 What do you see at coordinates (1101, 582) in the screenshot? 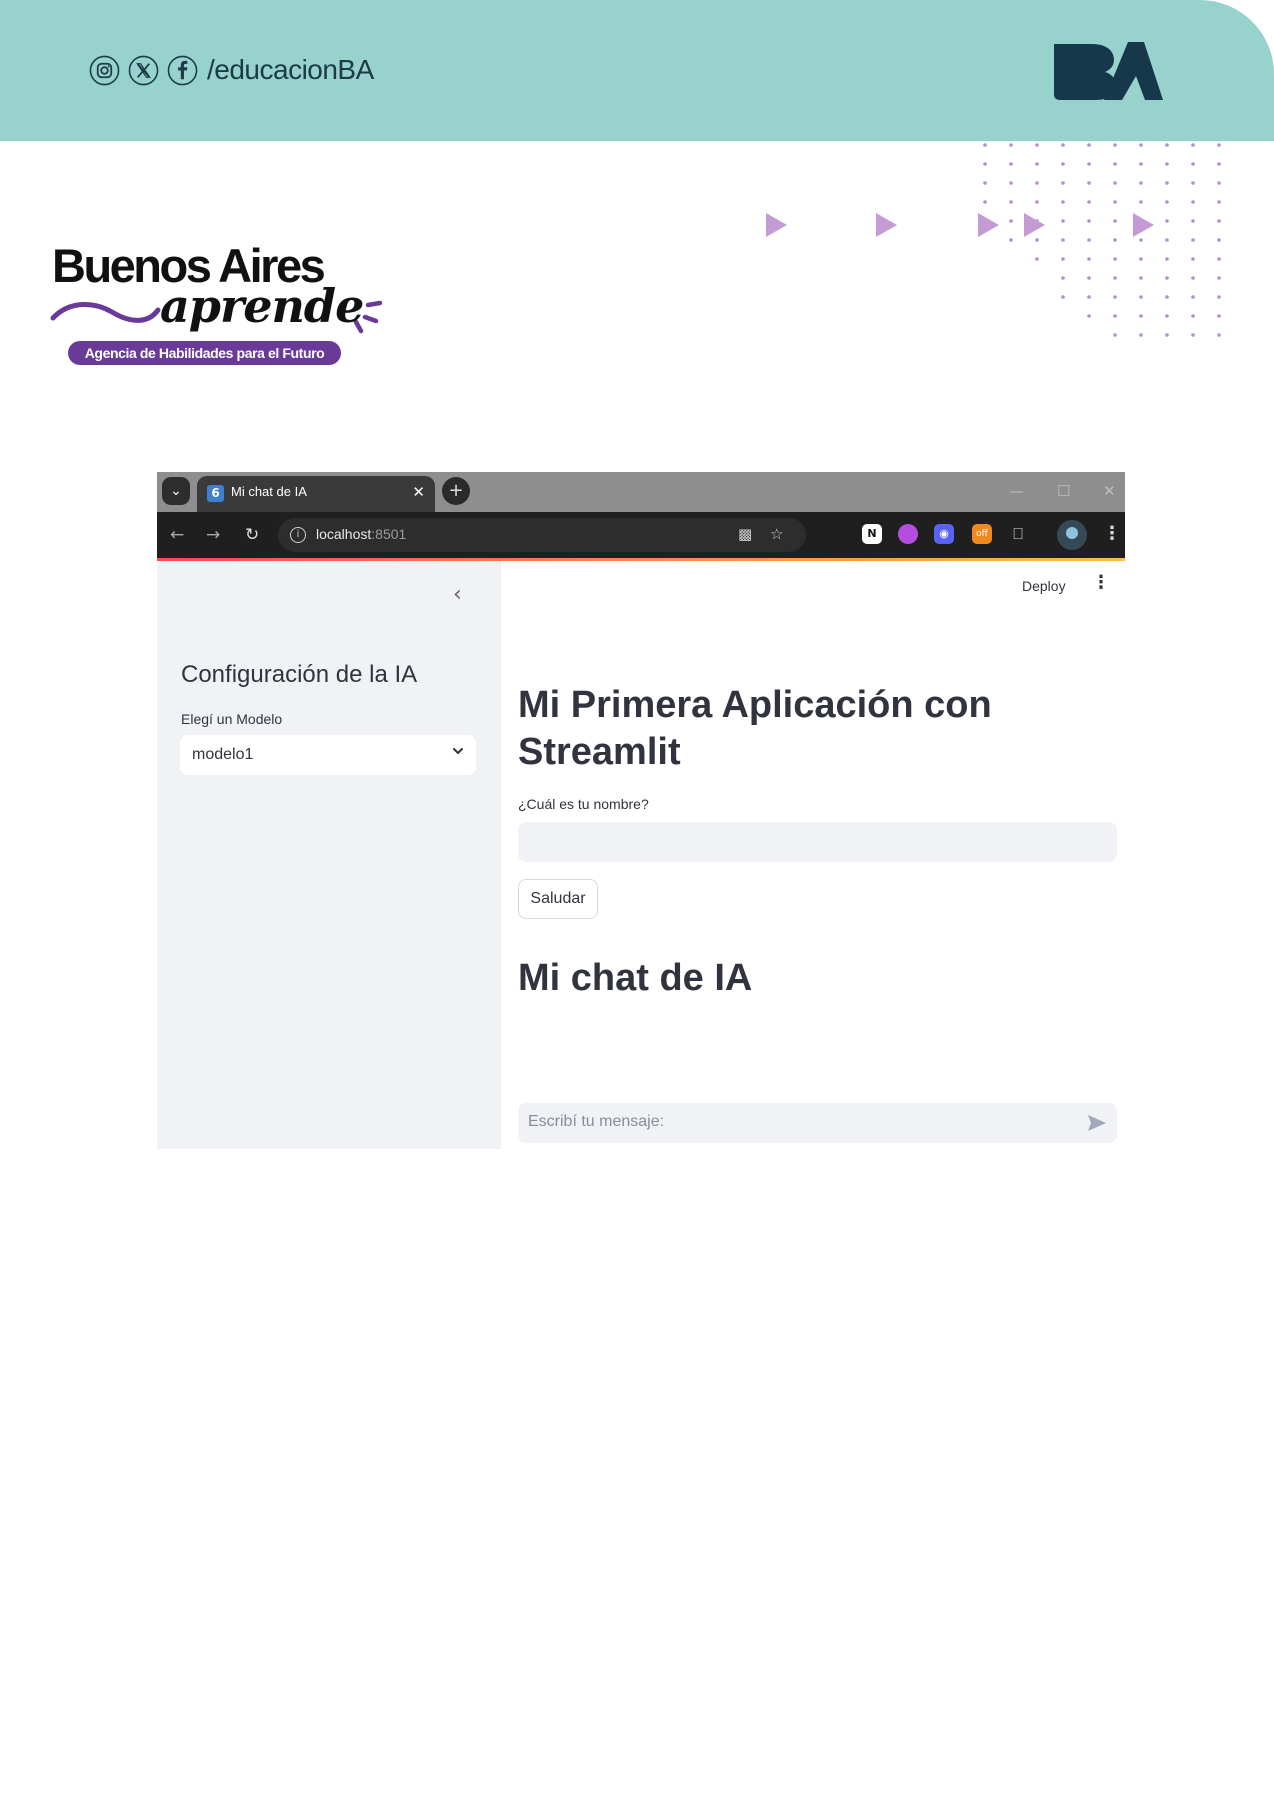
I see `app-menu-icon: ⋮` at bounding box center [1101, 582].